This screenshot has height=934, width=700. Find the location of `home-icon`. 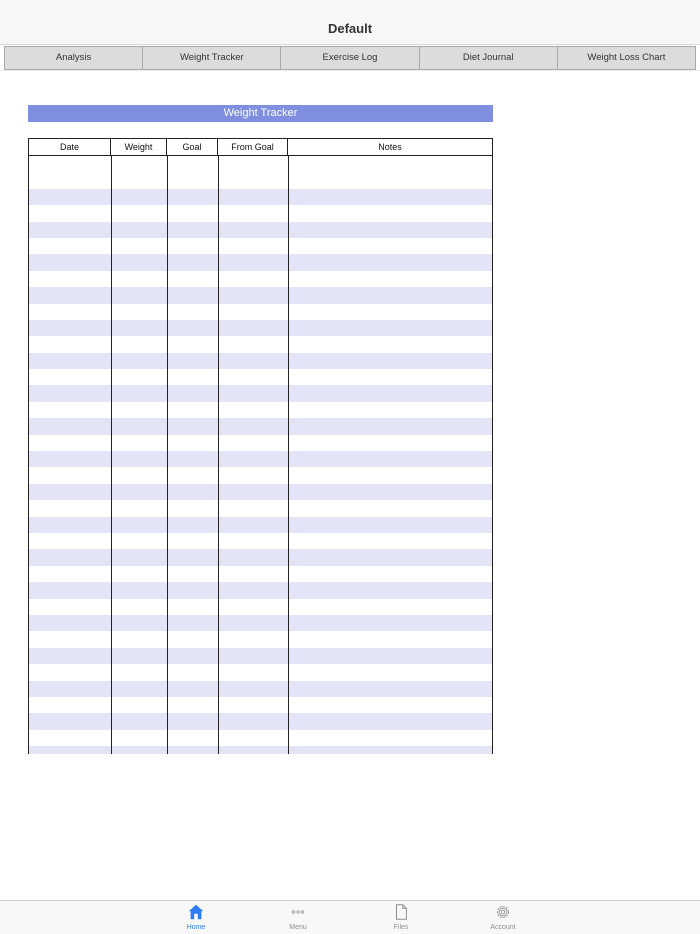

home-icon is located at coordinates (196, 912).